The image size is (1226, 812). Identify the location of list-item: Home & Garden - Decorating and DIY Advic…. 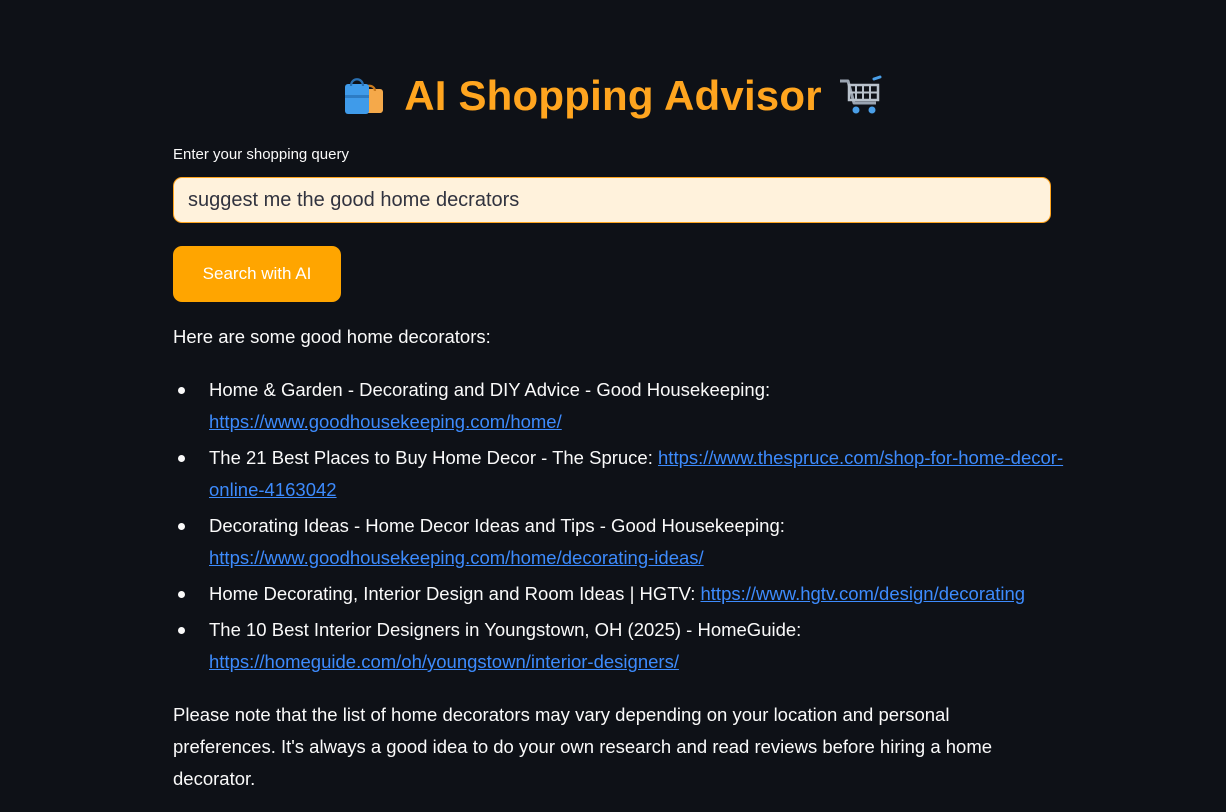
(633, 406).